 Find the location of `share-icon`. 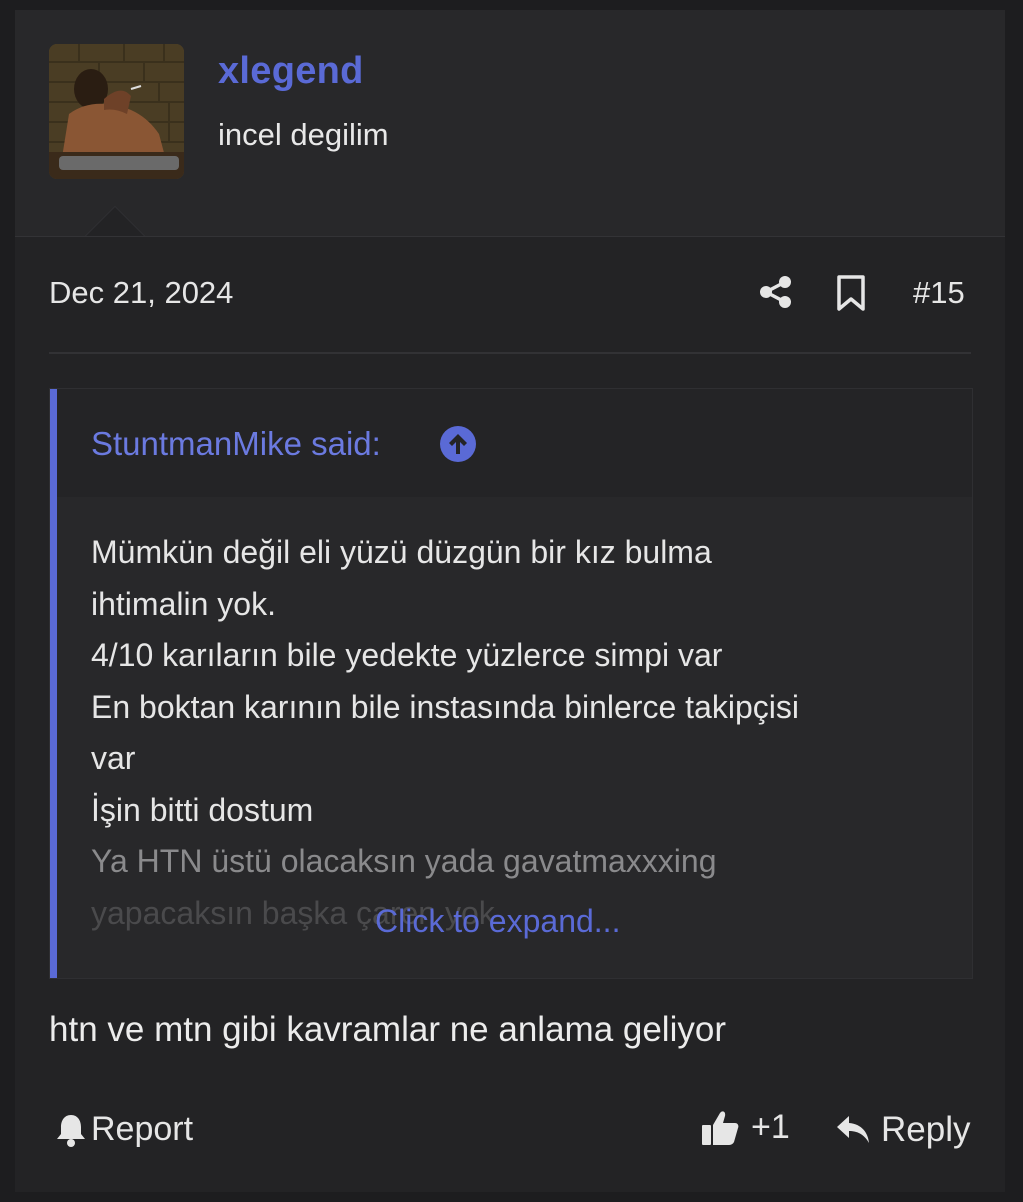

share-icon is located at coordinates (776, 292).